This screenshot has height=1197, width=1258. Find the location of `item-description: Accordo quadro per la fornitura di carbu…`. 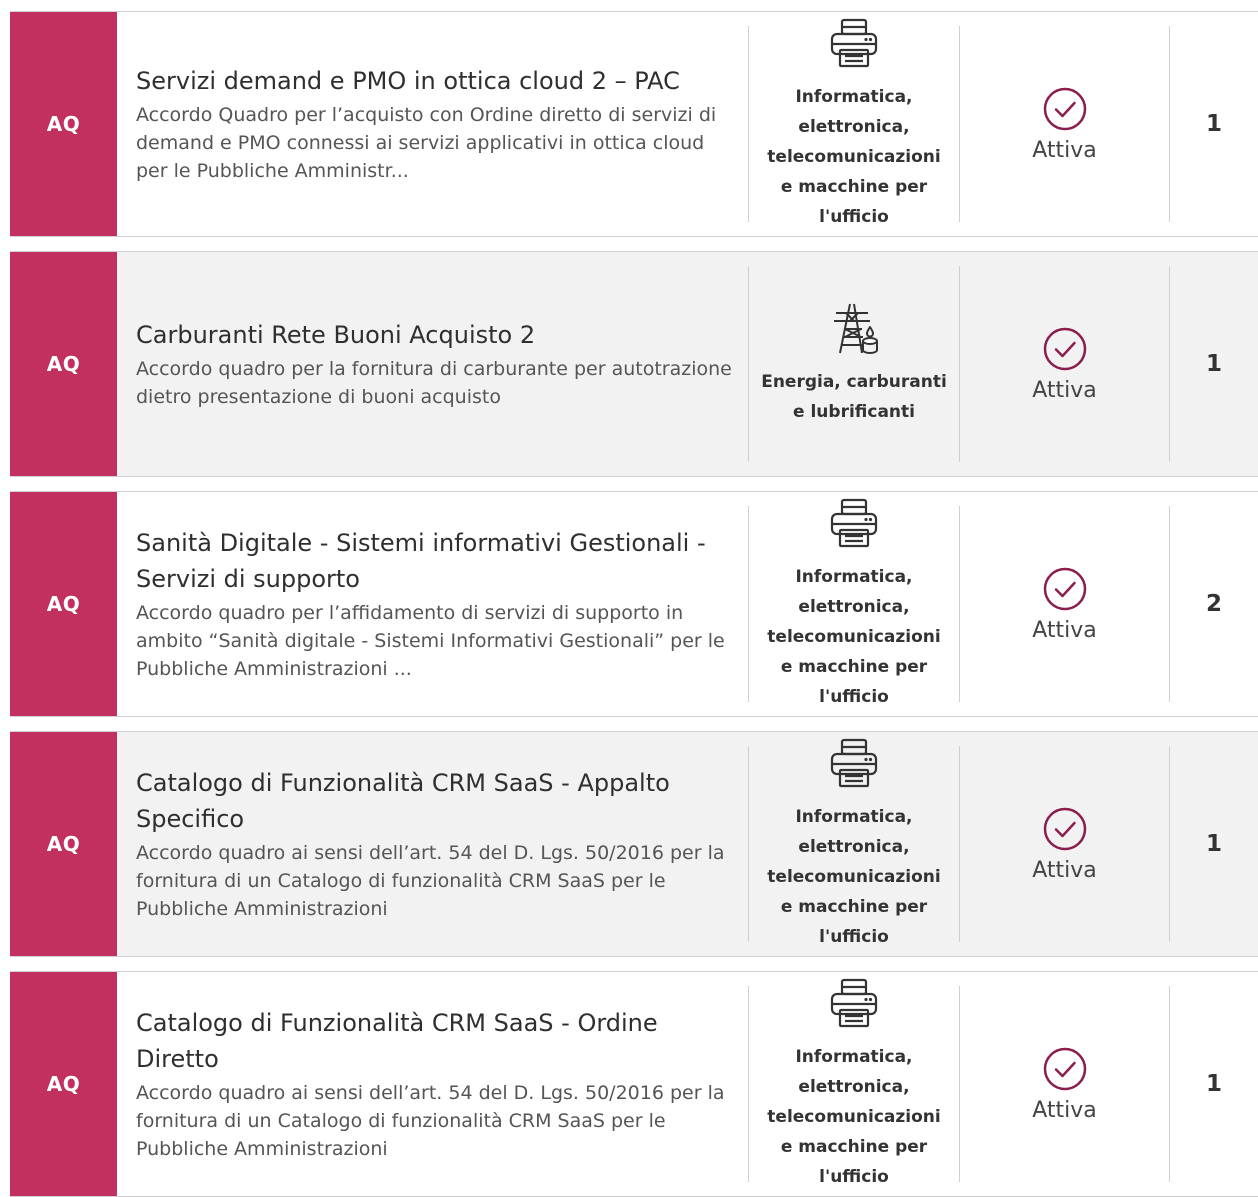

item-description: Accordo quadro per la fornitura di carbu… is located at coordinates (434, 383).